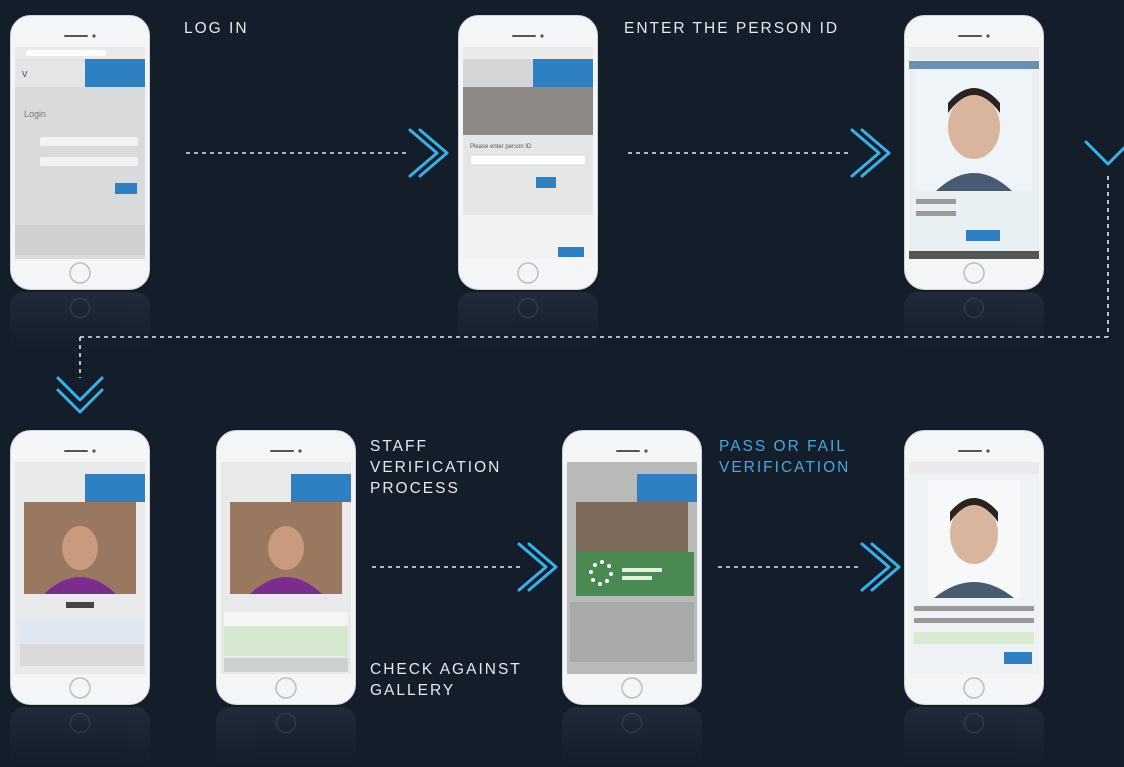 The width and height of the screenshot is (1124, 767). Describe the element at coordinates (732, 28) in the screenshot. I see `step-label-enter-id: ENTER THE PERSON ID` at that location.